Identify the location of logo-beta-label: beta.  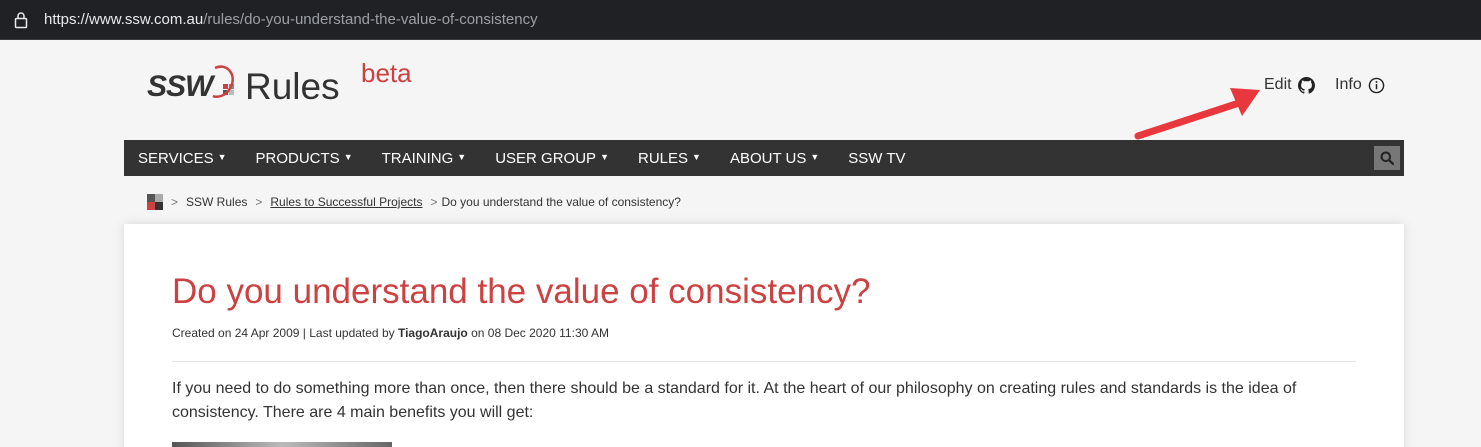
(386, 73).